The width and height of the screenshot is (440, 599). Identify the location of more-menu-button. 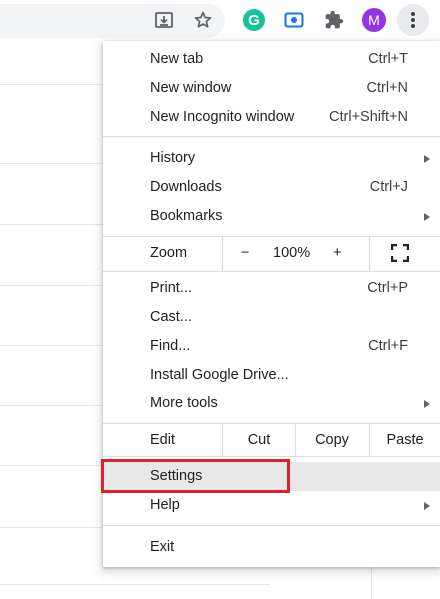
(413, 20).